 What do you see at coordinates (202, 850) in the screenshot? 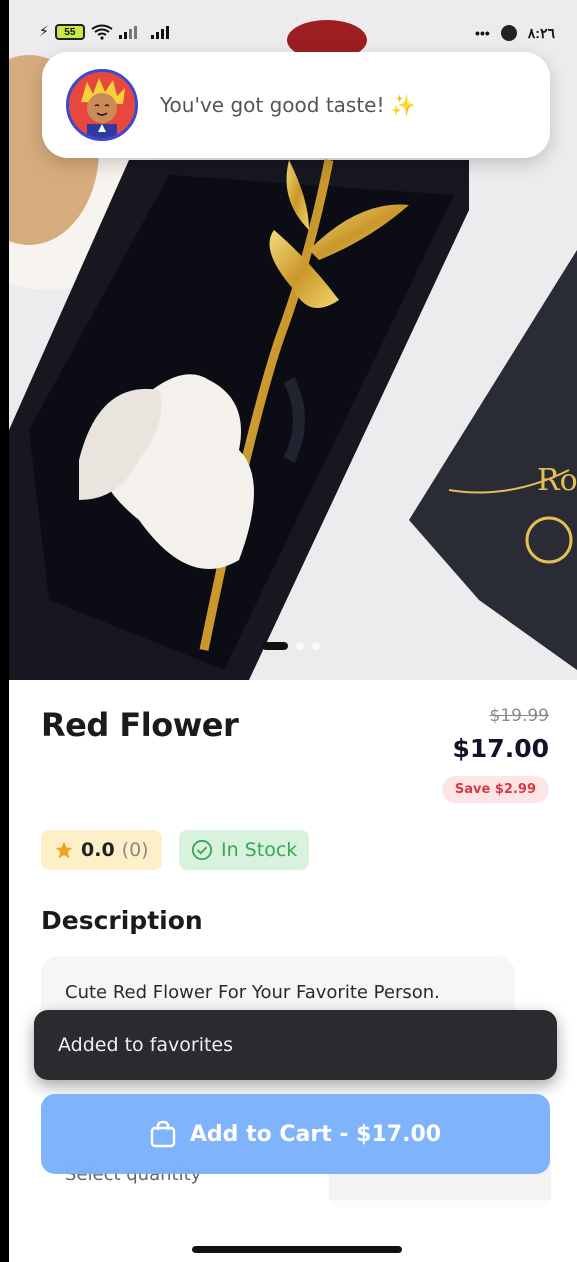
I see `check-circle-icon` at bounding box center [202, 850].